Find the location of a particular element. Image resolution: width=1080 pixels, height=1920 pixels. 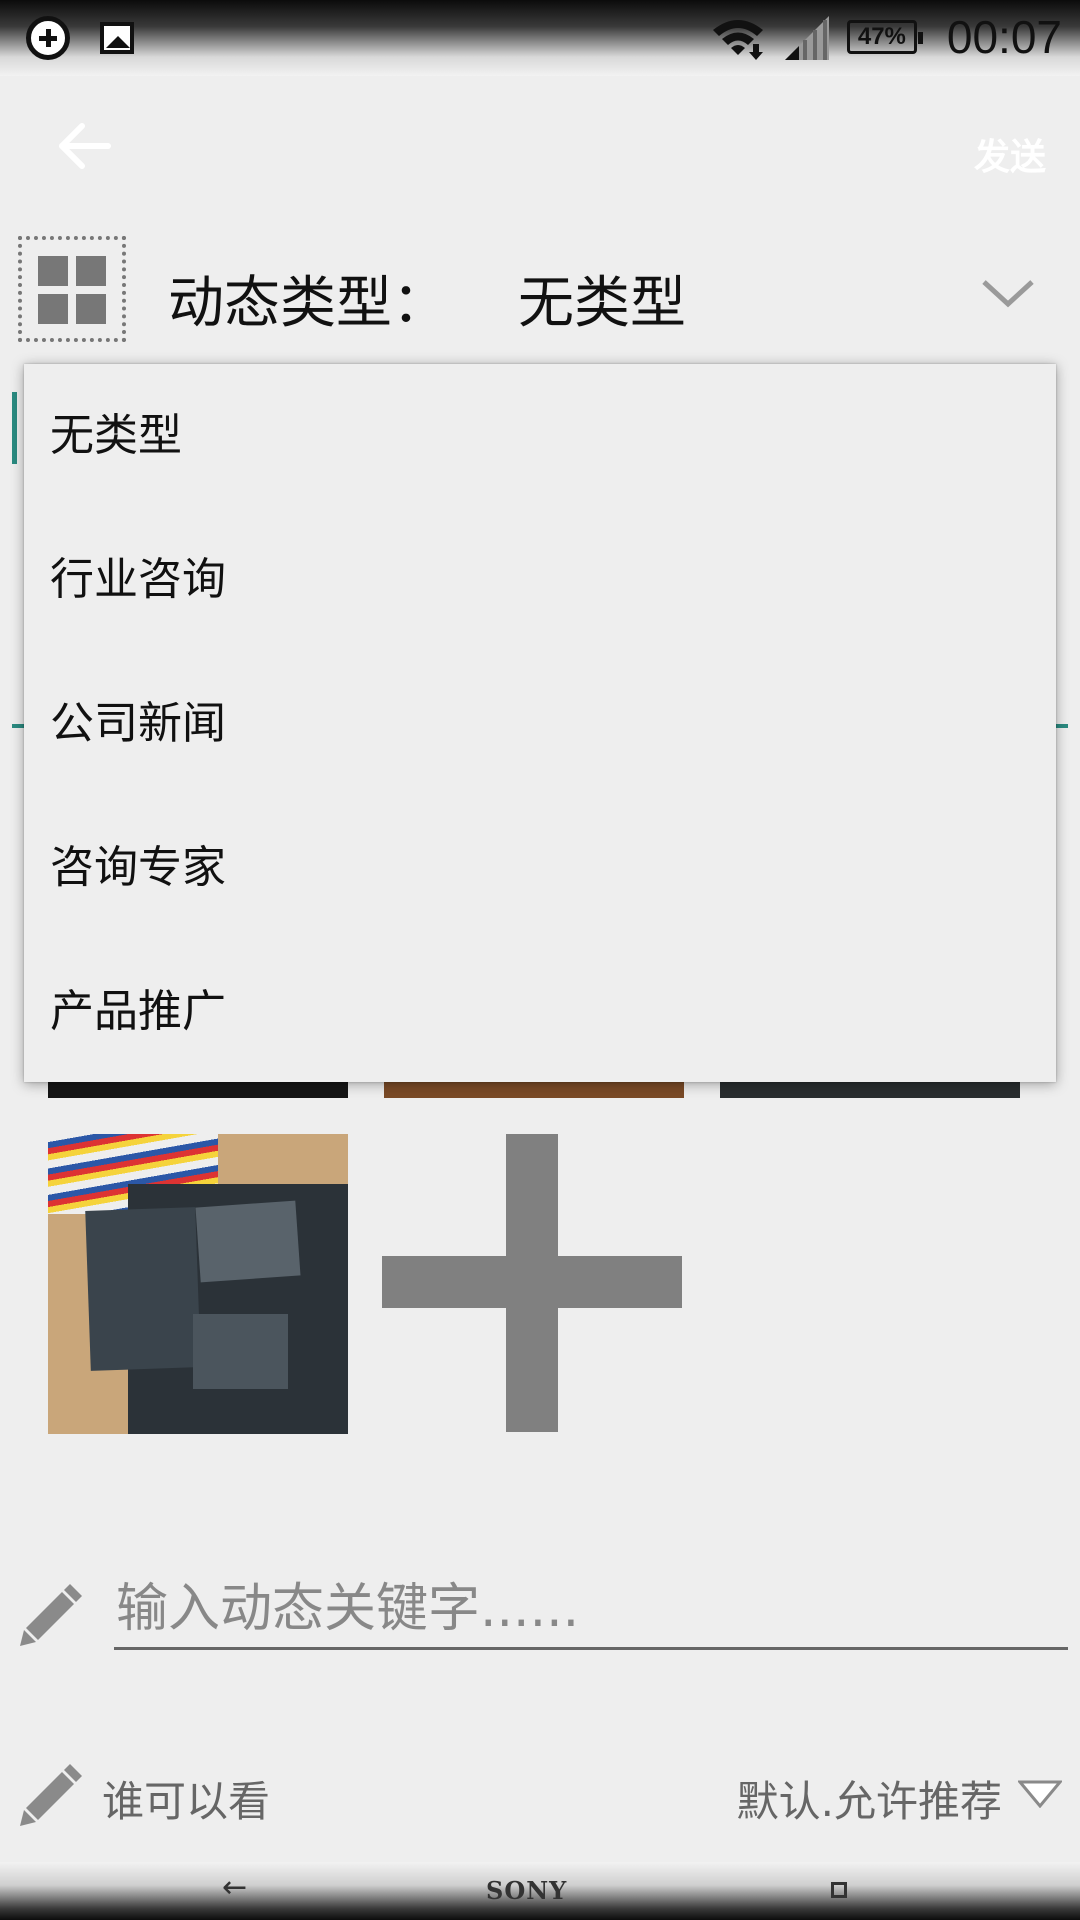

add-photo-button is located at coordinates (532, 1283).